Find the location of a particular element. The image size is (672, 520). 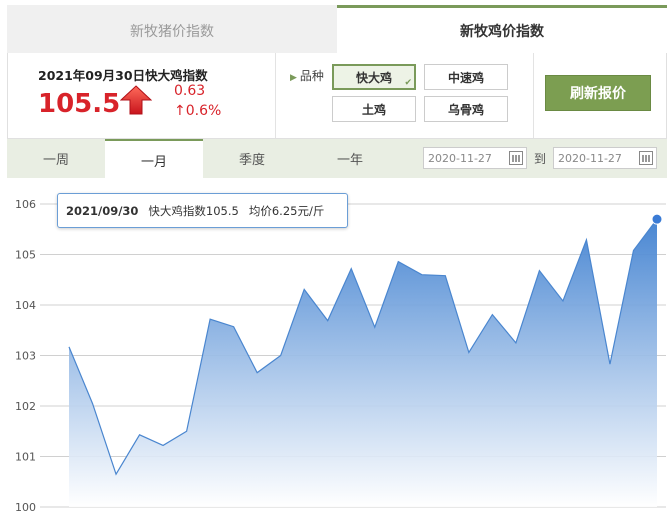

index-change-percent: ↑0.6% is located at coordinates (198, 111).